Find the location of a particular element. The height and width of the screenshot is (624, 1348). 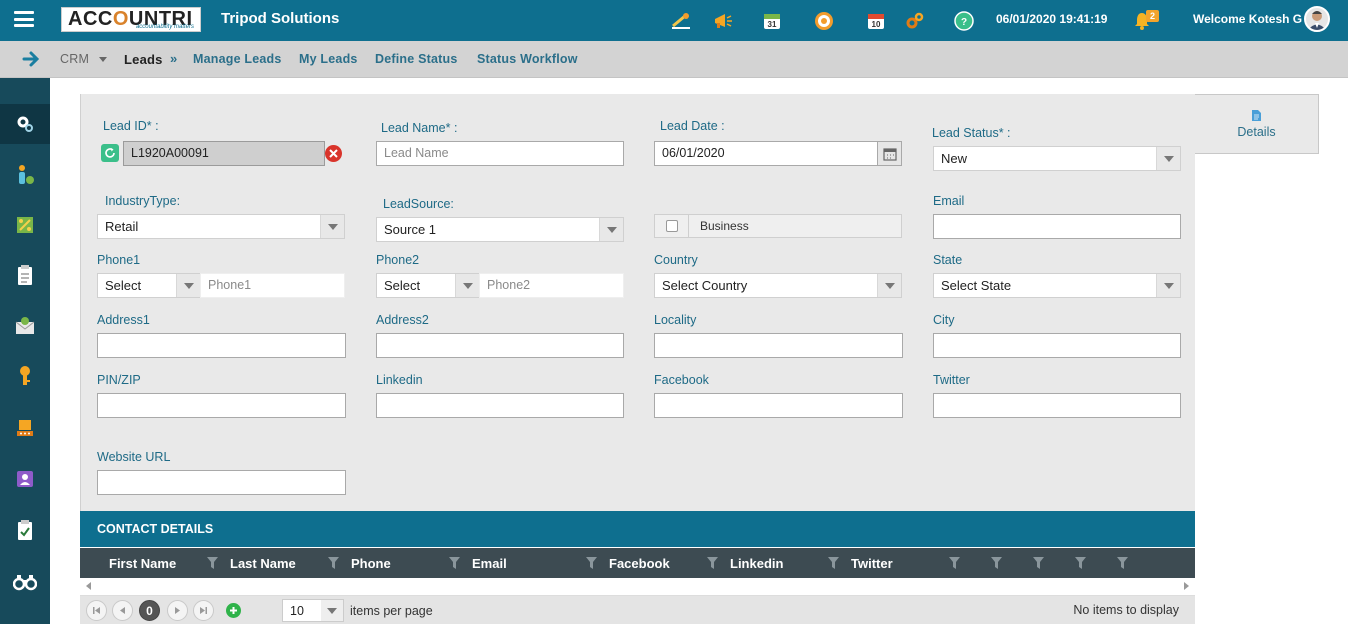

phone1-code-select: Select is located at coordinates (149, 285).